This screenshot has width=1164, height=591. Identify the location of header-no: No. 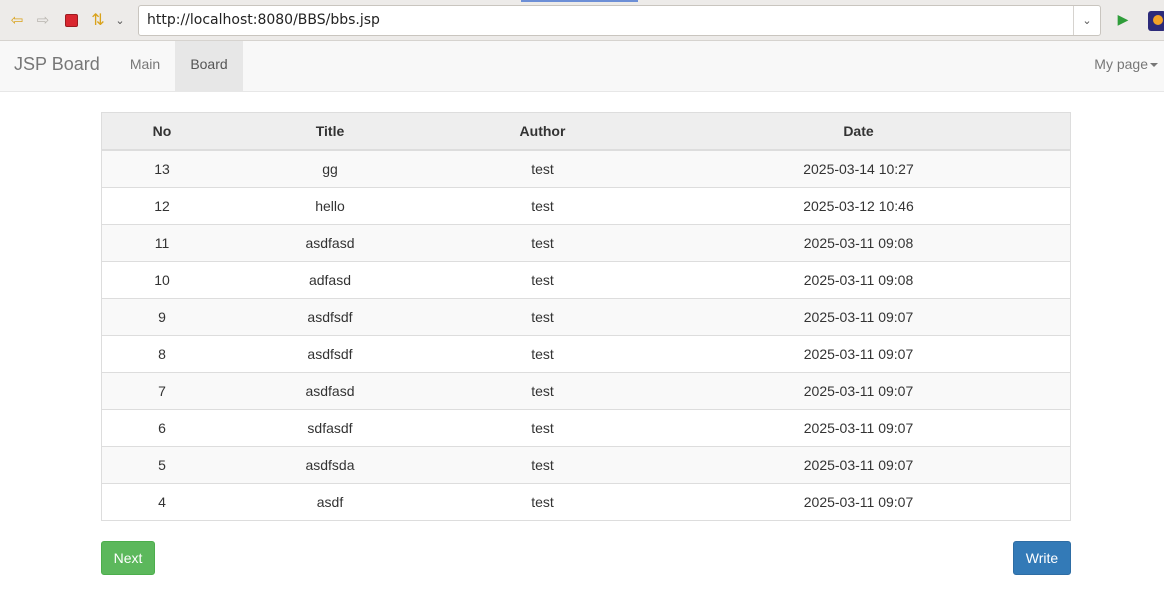
(161, 131).